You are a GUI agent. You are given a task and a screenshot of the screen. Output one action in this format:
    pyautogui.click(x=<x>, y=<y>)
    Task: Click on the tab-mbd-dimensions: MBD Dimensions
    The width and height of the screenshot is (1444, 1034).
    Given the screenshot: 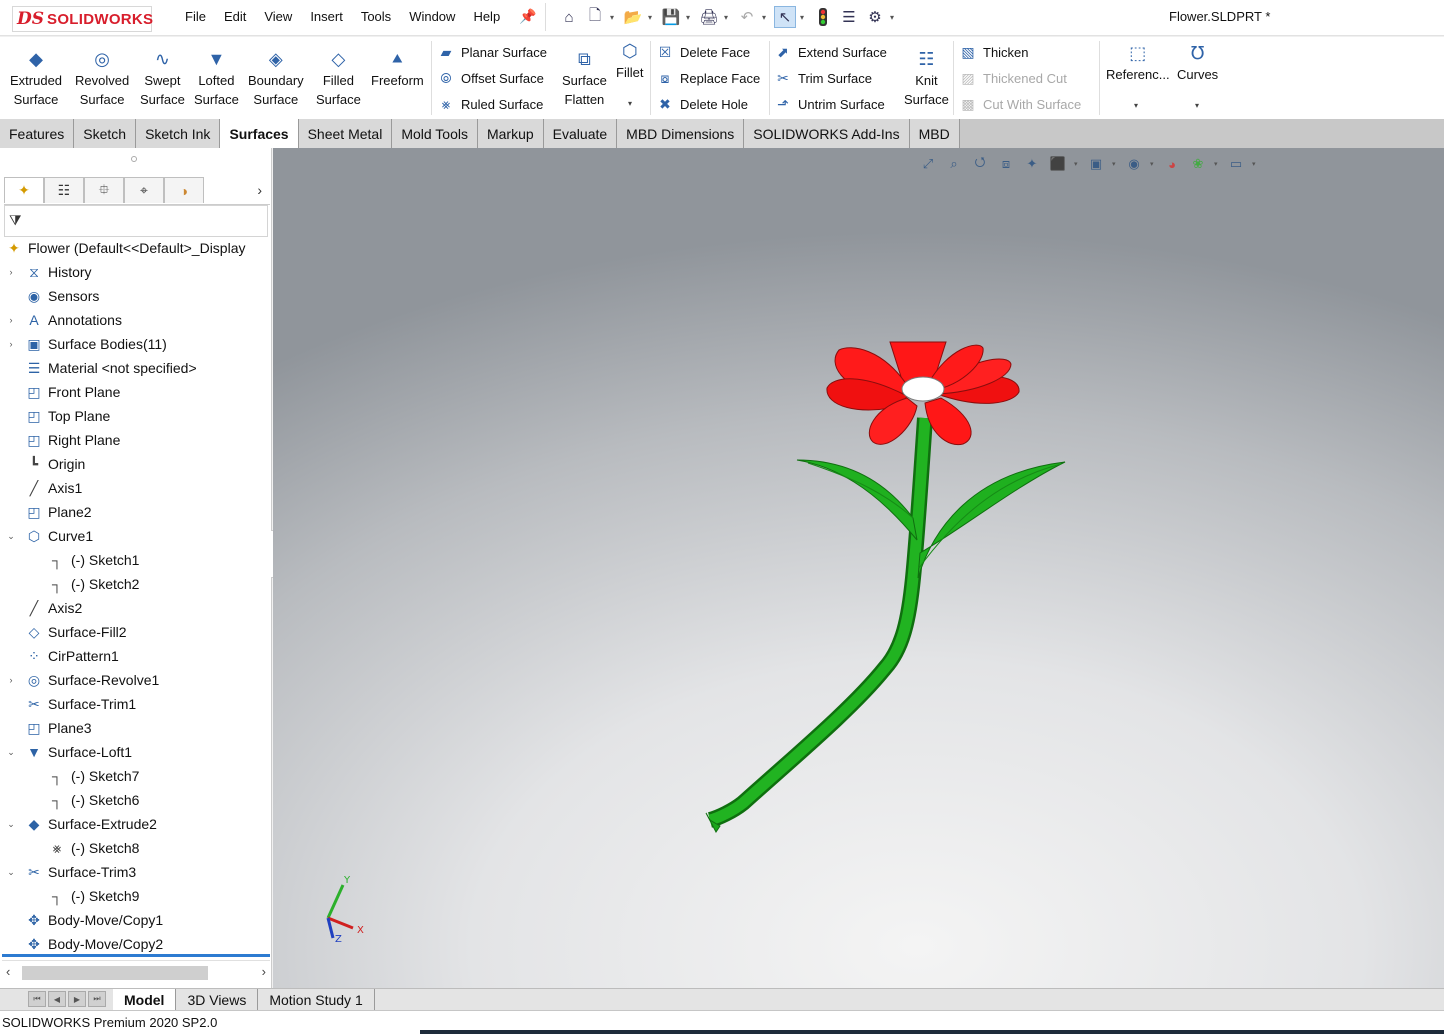 What is the action you would take?
    pyautogui.click(x=681, y=133)
    